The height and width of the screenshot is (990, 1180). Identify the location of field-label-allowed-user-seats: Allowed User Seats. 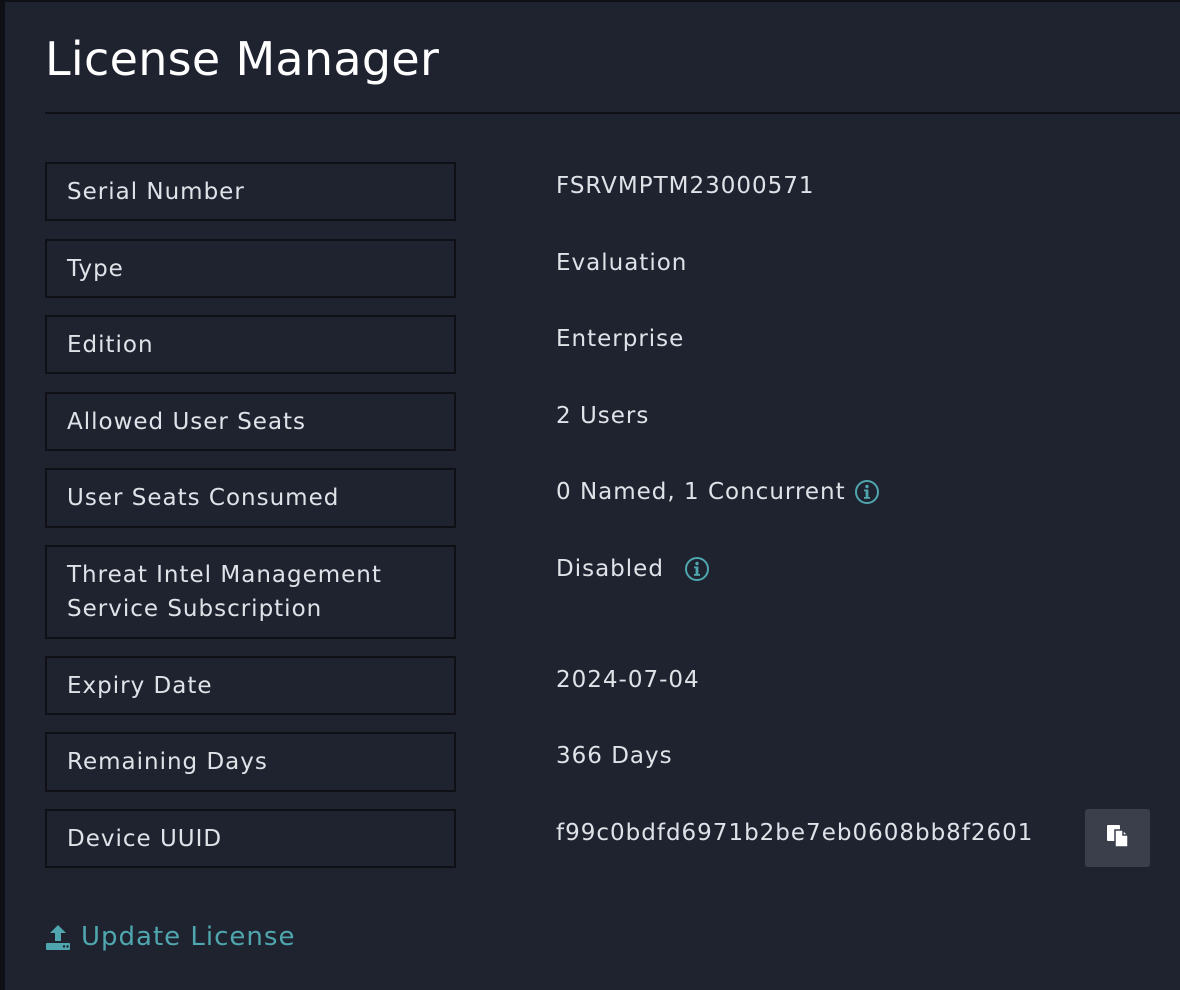
(250, 421).